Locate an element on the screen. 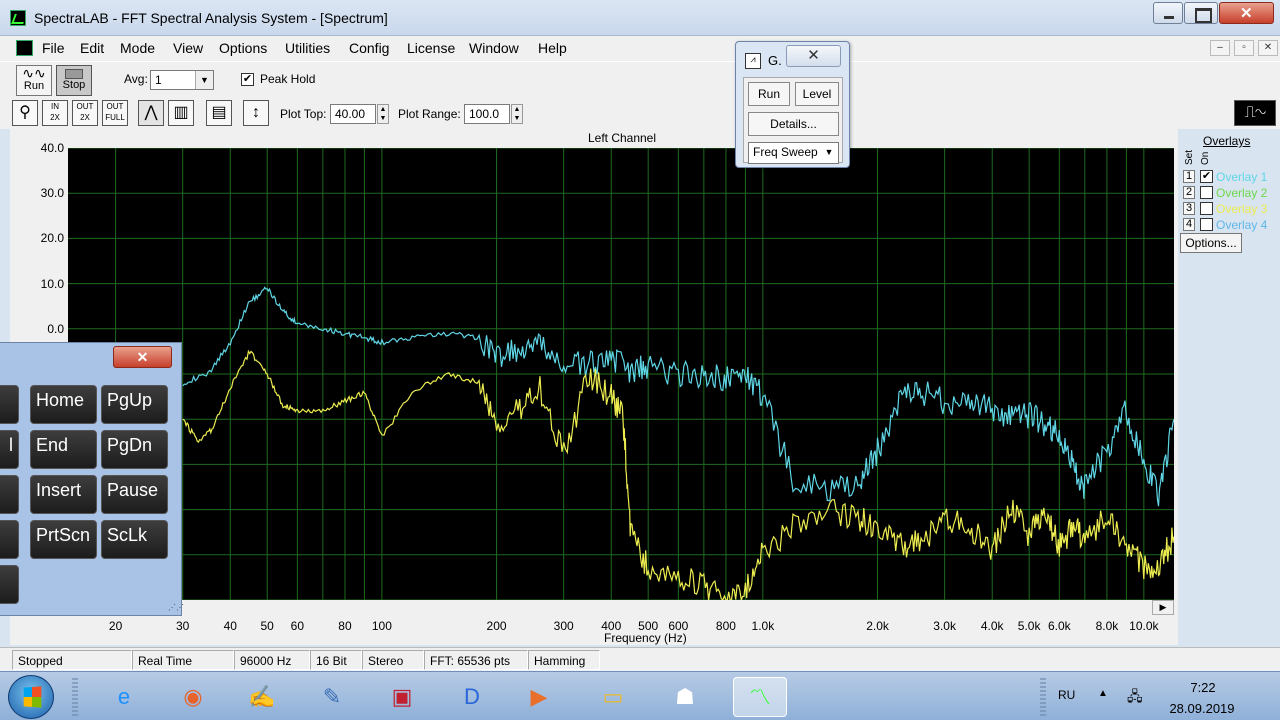 The height and width of the screenshot is (720, 1280). plot-range-input: 100.0 is located at coordinates (487, 114).